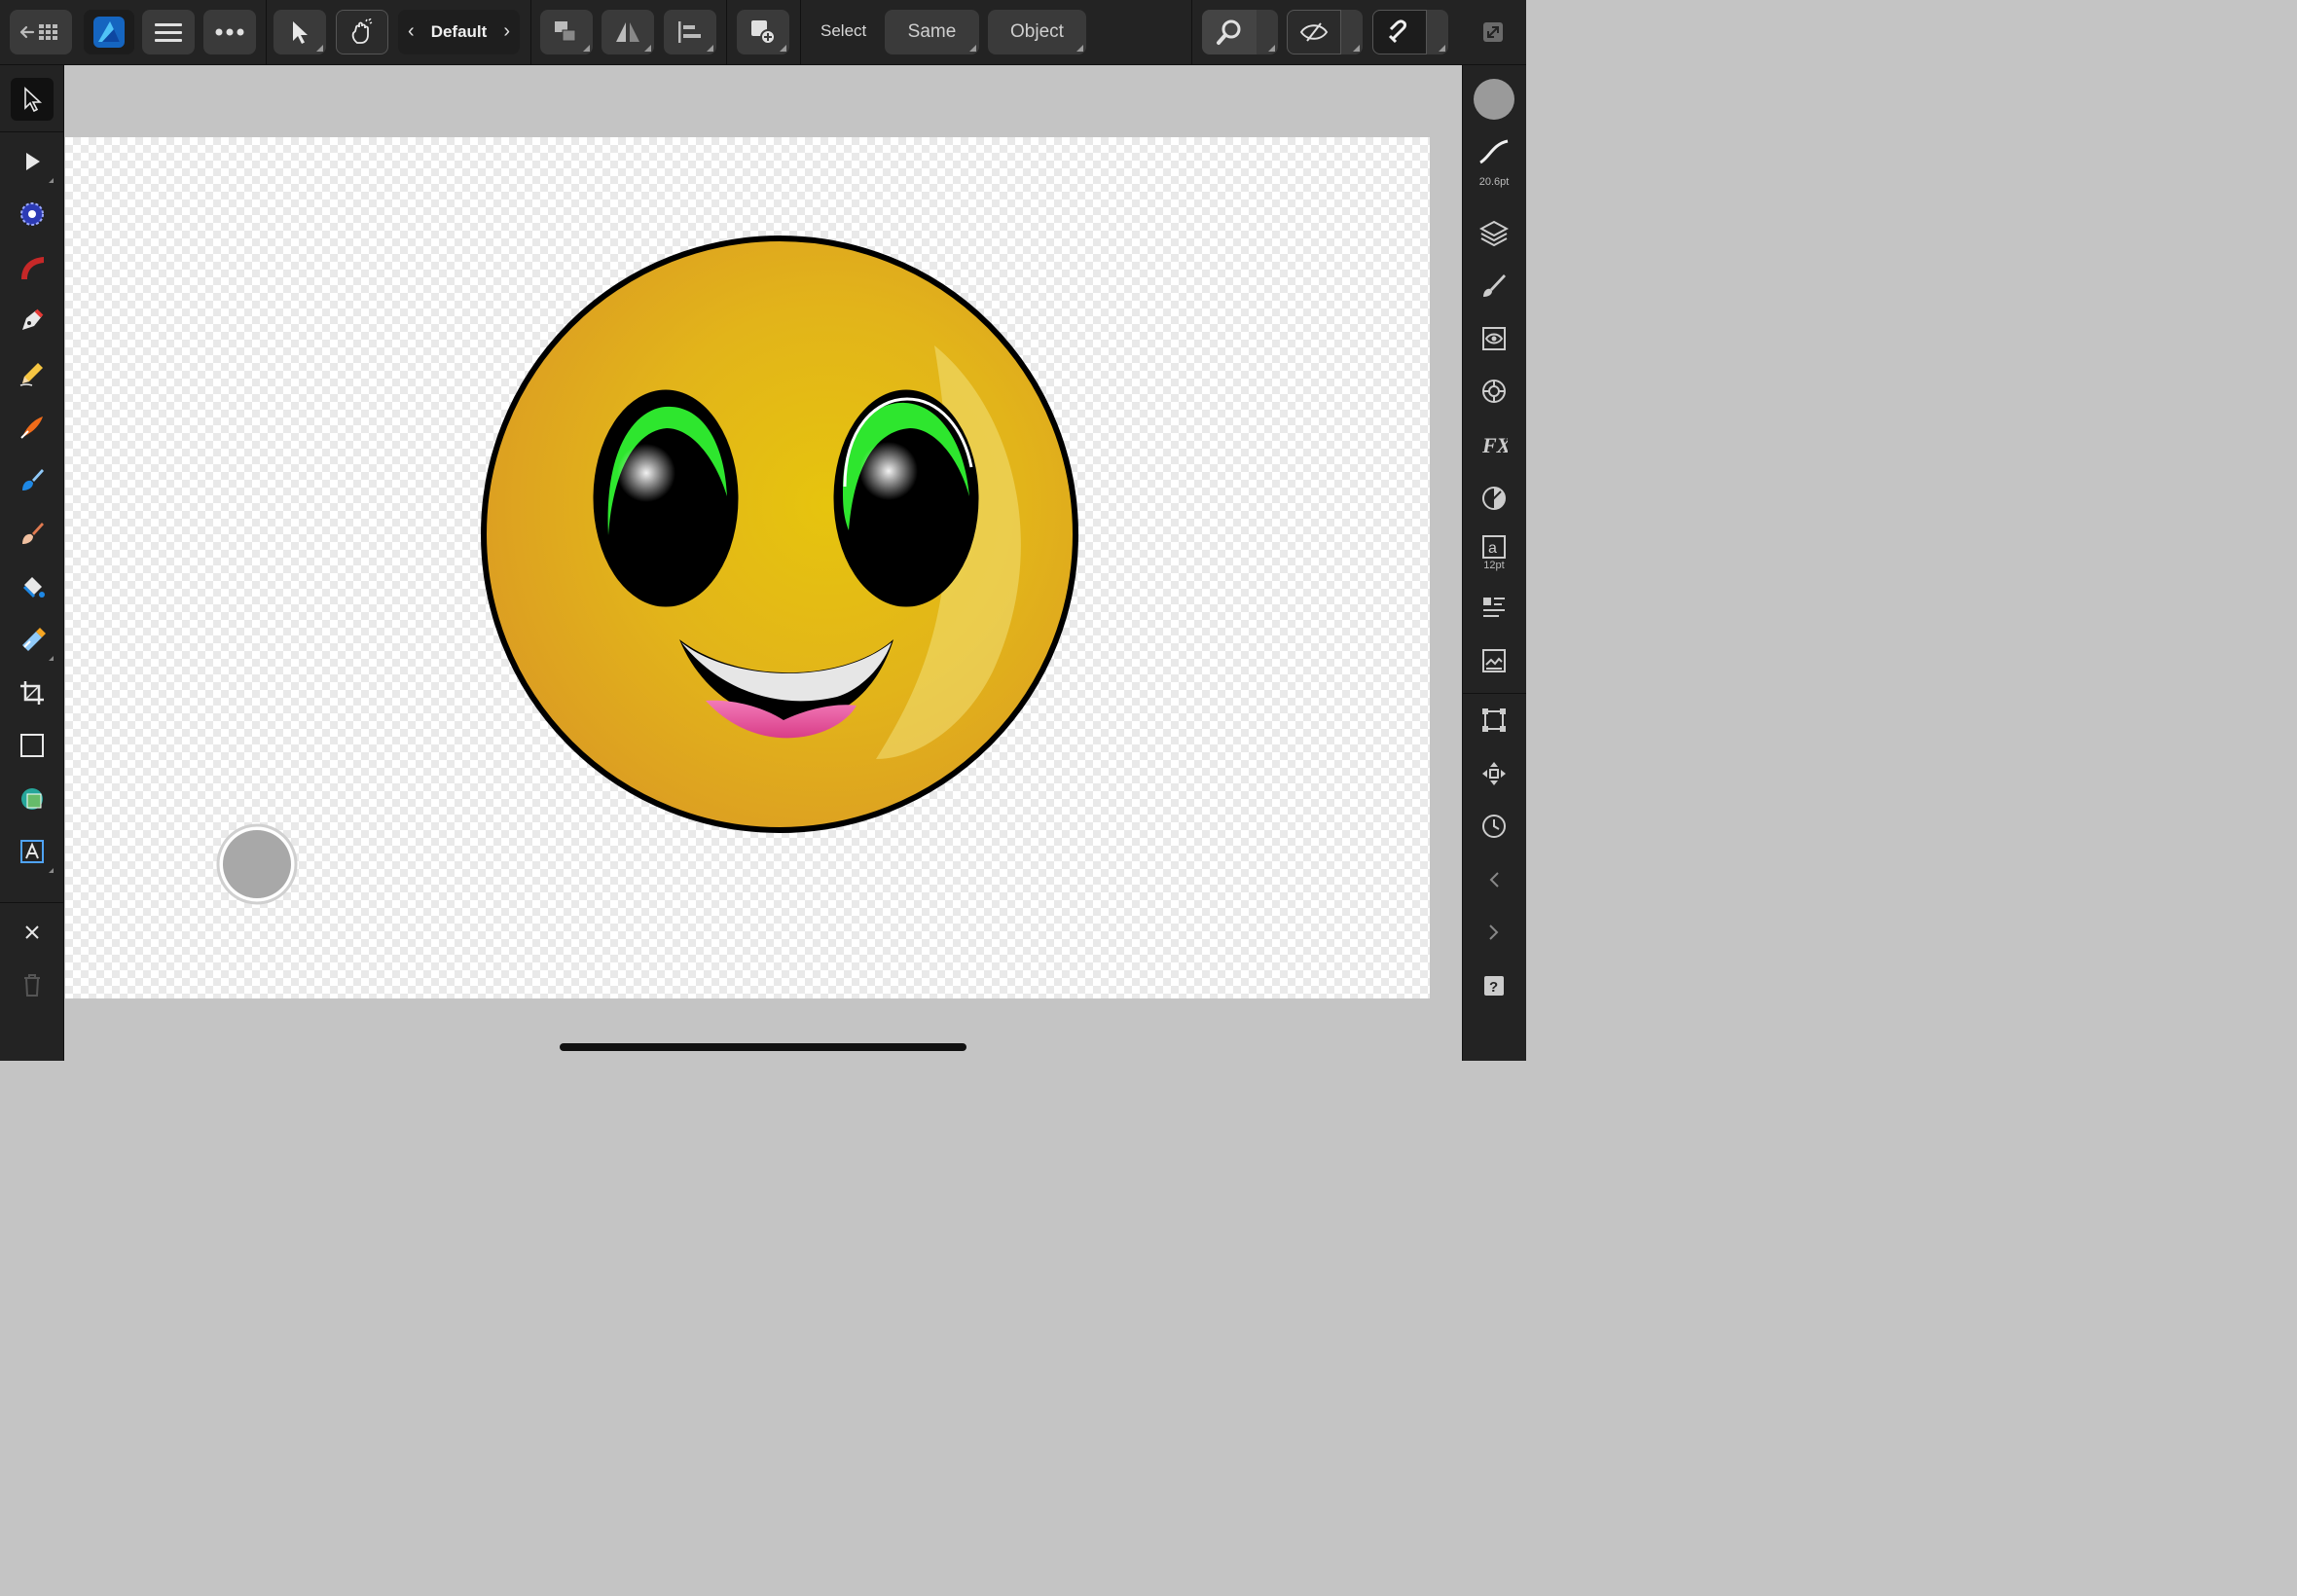 The image size is (2297, 1596). What do you see at coordinates (763, 1047) in the screenshot?
I see `home-indicator` at bounding box center [763, 1047].